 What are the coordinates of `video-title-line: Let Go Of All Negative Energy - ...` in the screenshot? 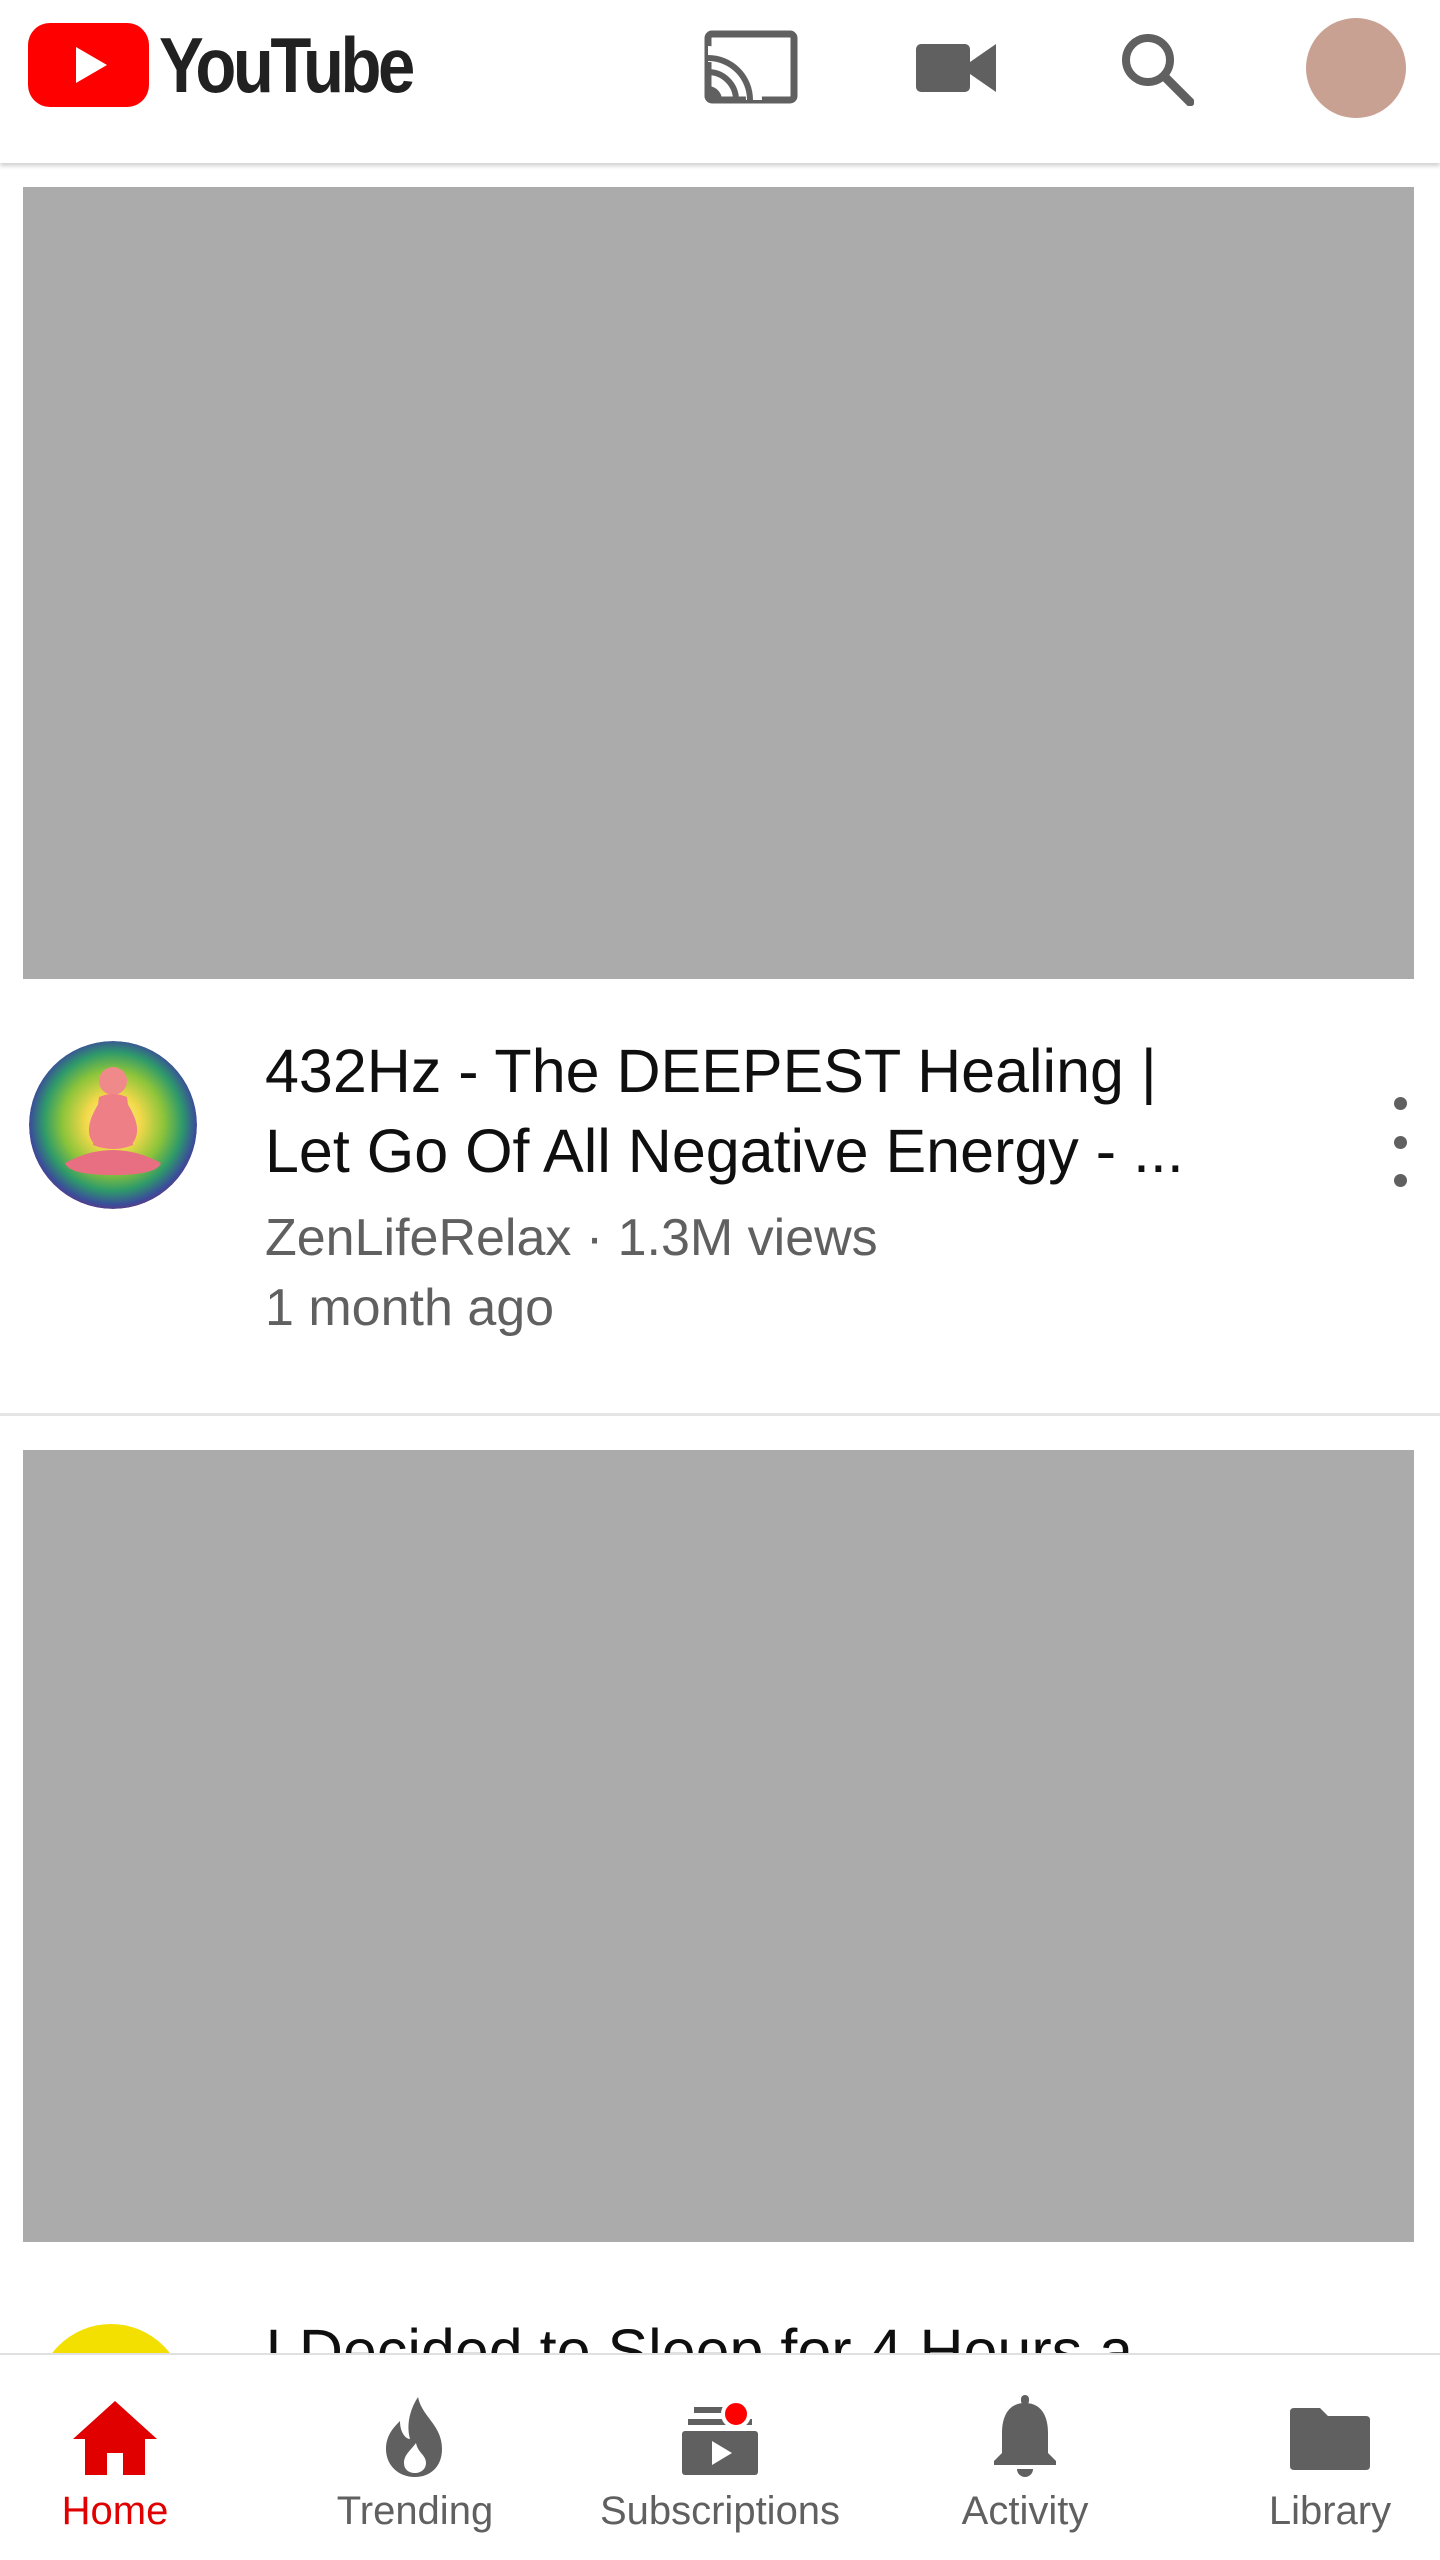 It's located at (724, 1151).